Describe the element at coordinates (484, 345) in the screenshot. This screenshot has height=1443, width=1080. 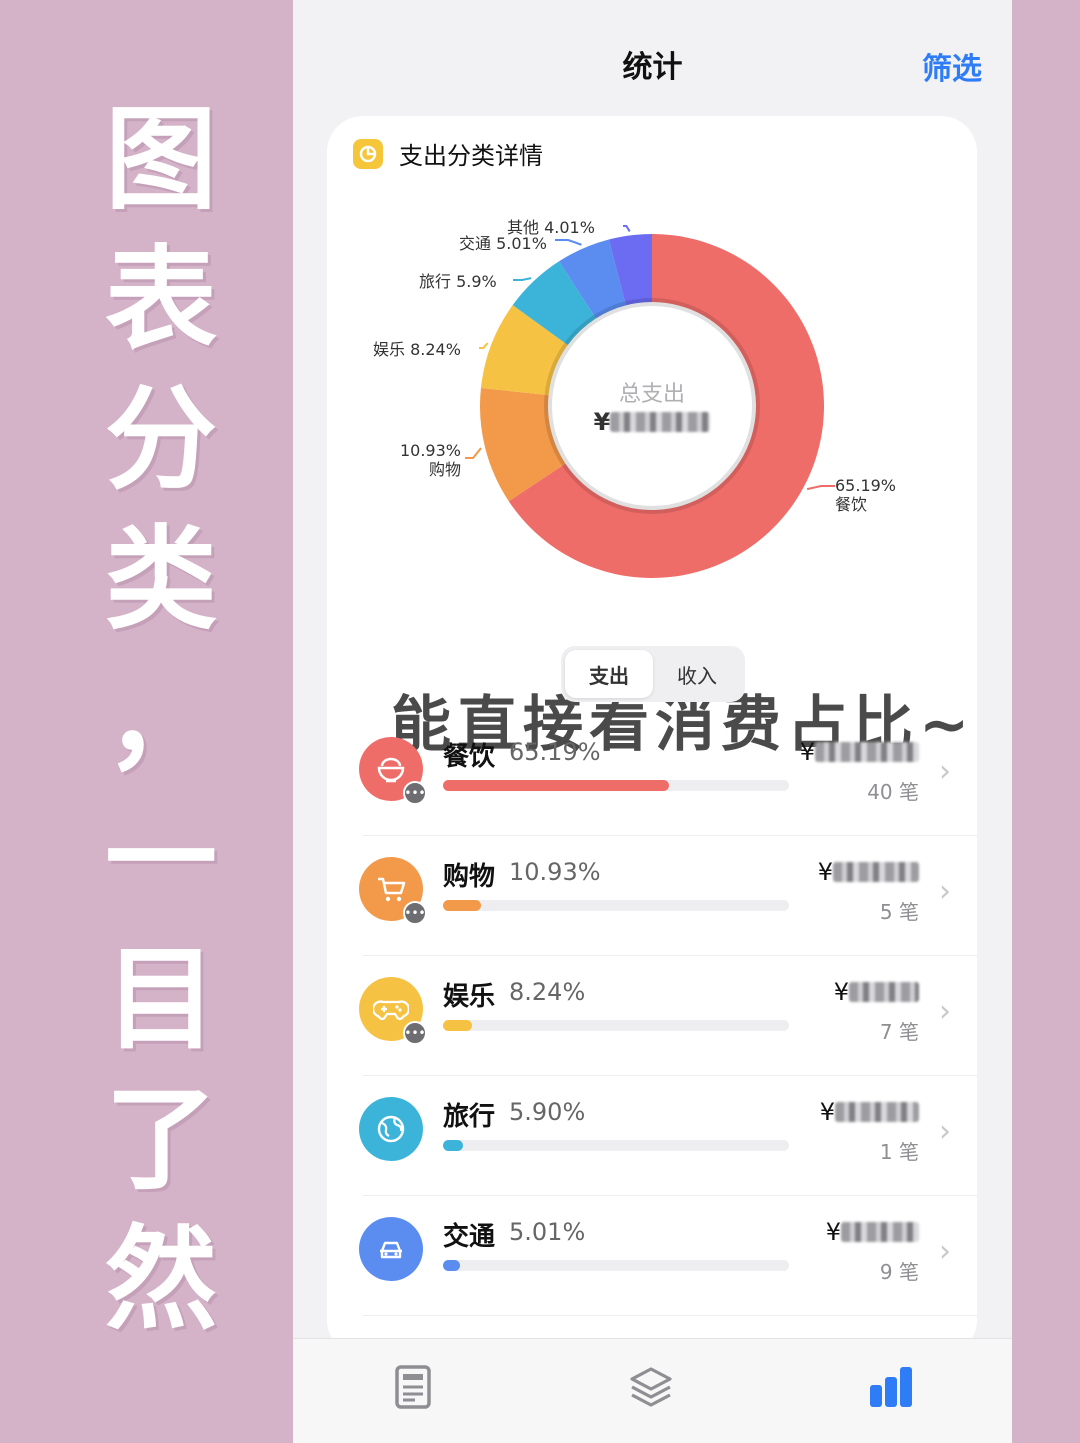
I see `leader-line-娱乐` at that location.